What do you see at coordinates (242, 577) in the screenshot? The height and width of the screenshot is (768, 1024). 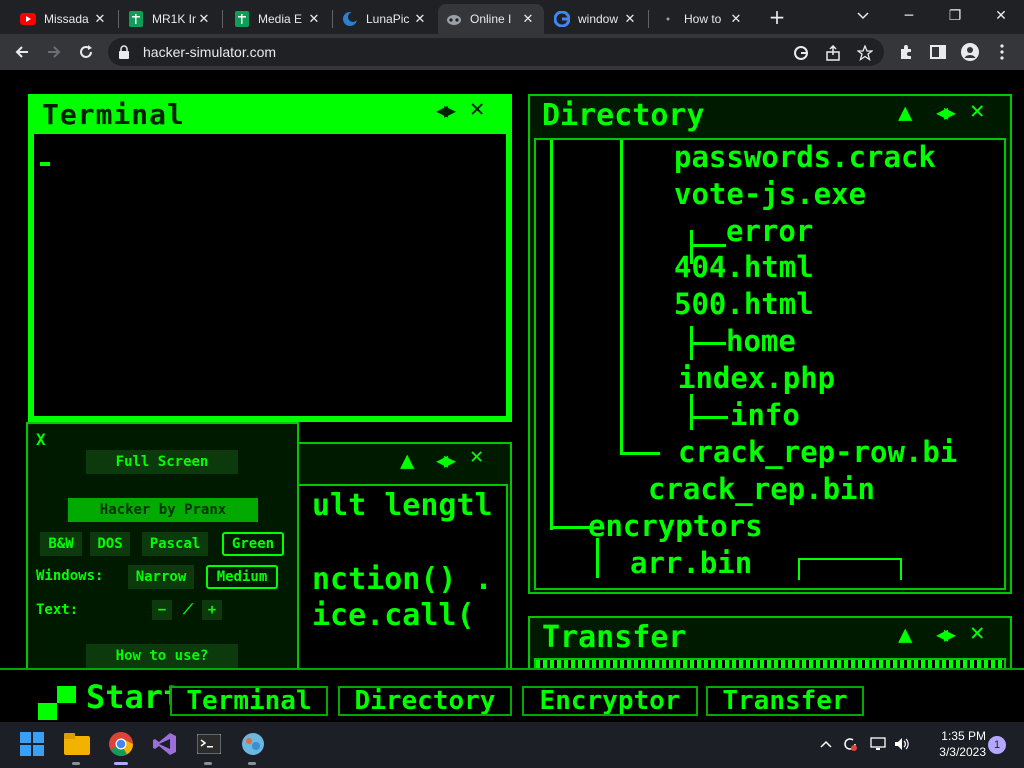 I see `window-medium-button: Medium` at bounding box center [242, 577].